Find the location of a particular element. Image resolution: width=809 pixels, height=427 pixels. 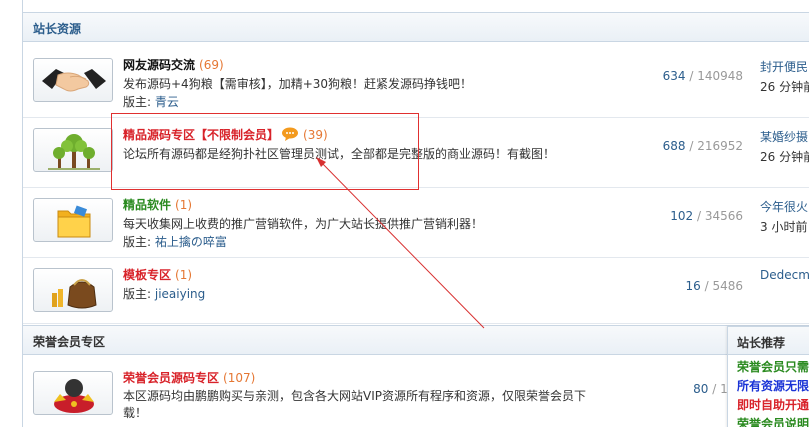

forum-stats: 16 / 5486 is located at coordinates (715, 286).